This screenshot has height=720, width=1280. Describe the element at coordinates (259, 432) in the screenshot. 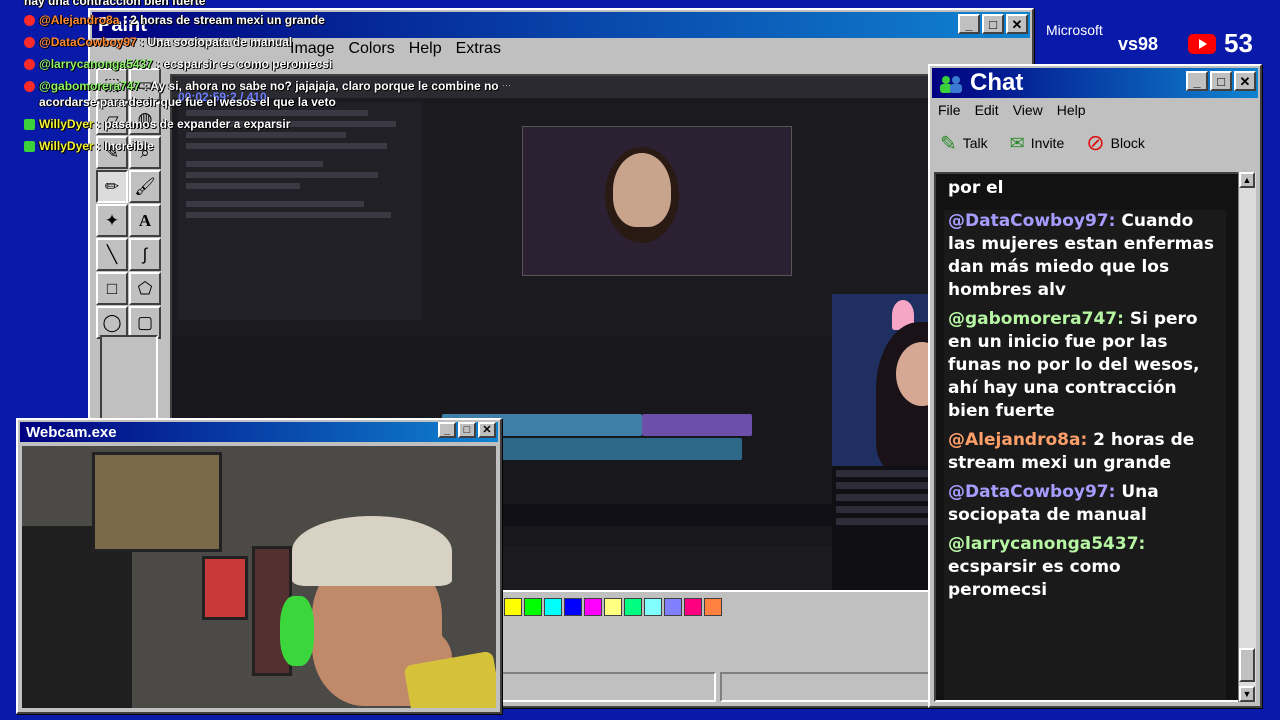

I see `webcam-titlebar: Webcam.exe` at that location.